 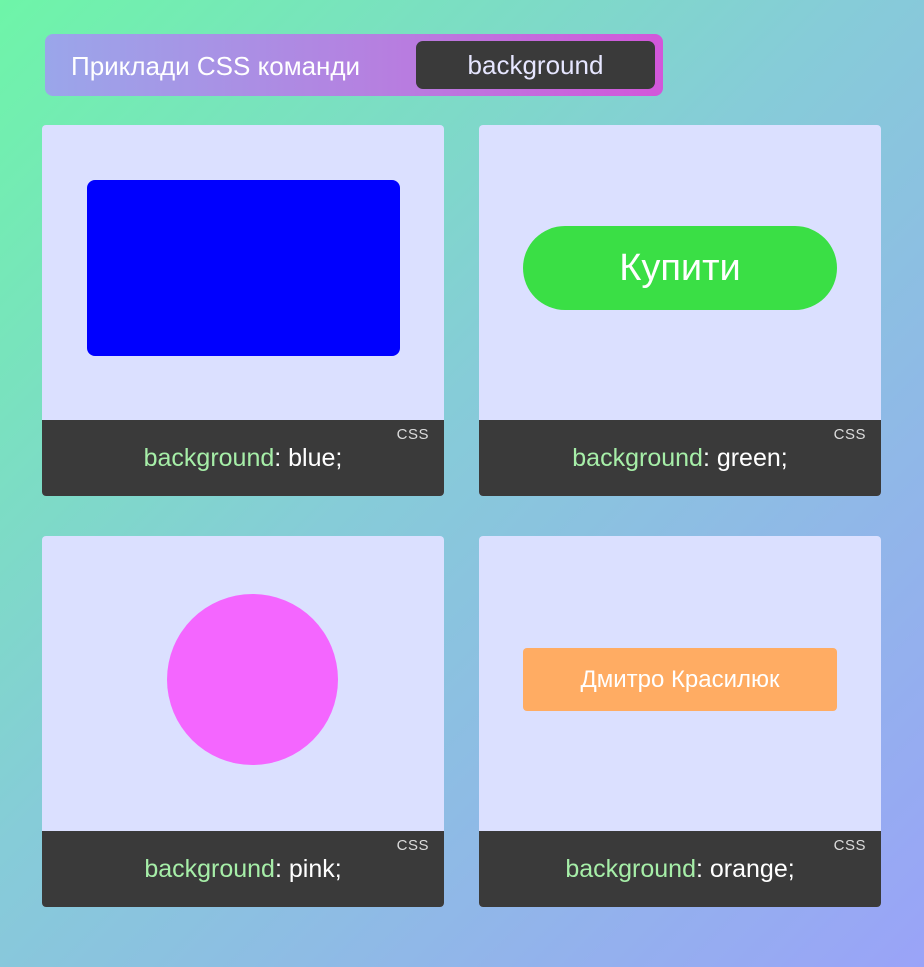 I want to click on name-badge: Дмитро Красилюк, so click(x=680, y=679).